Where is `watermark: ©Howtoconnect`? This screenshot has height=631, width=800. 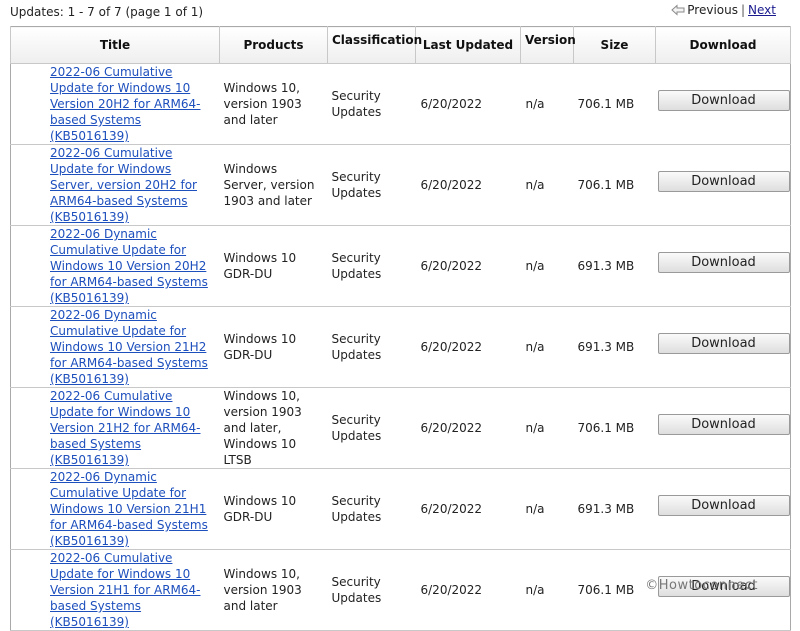
watermark: ©Howtoconnect is located at coordinates (701, 585).